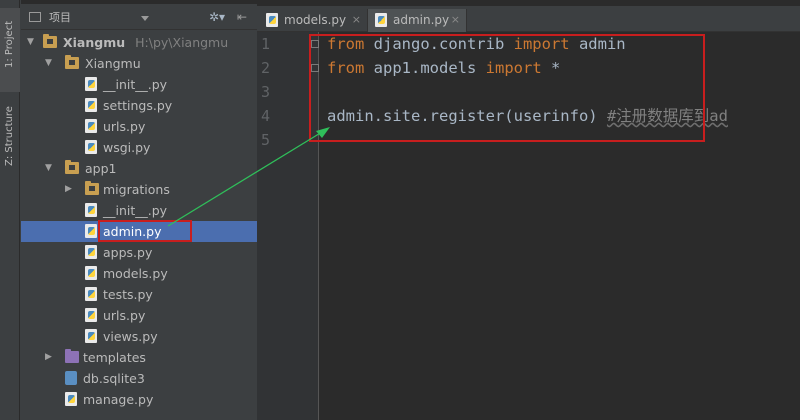 The image size is (800, 420). What do you see at coordinates (128, 294) in the screenshot?
I see `tree-item-label: tests.py` at bounding box center [128, 294].